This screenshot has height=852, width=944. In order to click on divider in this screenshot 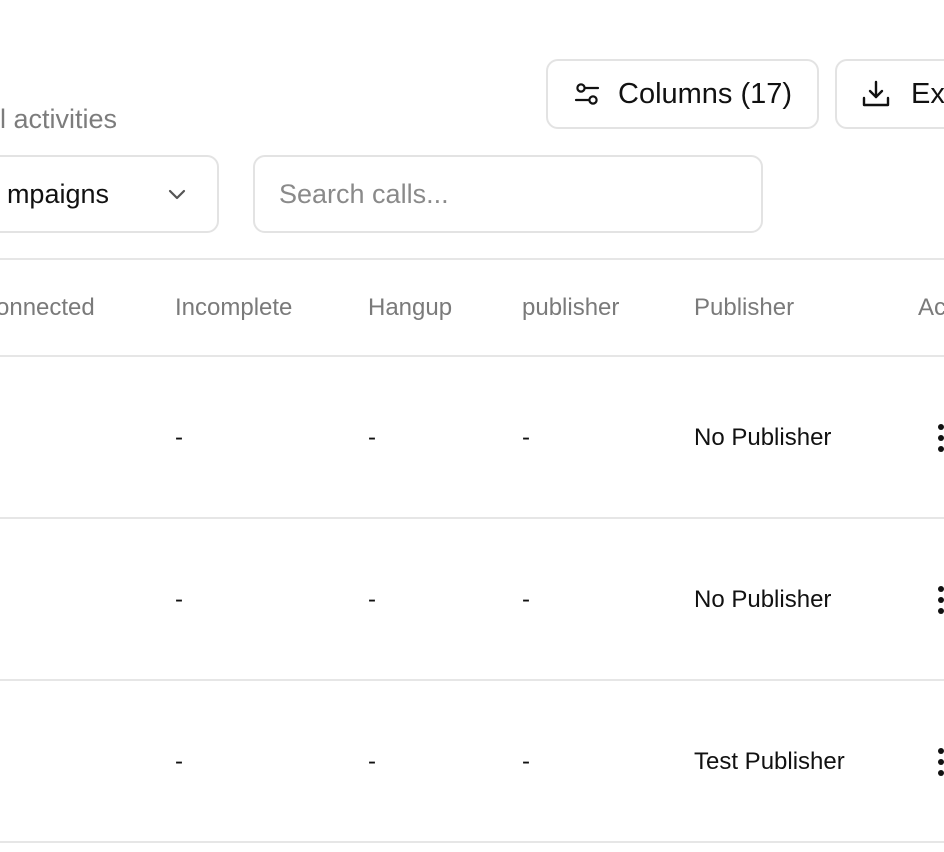, I will do `click(472, 259)`.